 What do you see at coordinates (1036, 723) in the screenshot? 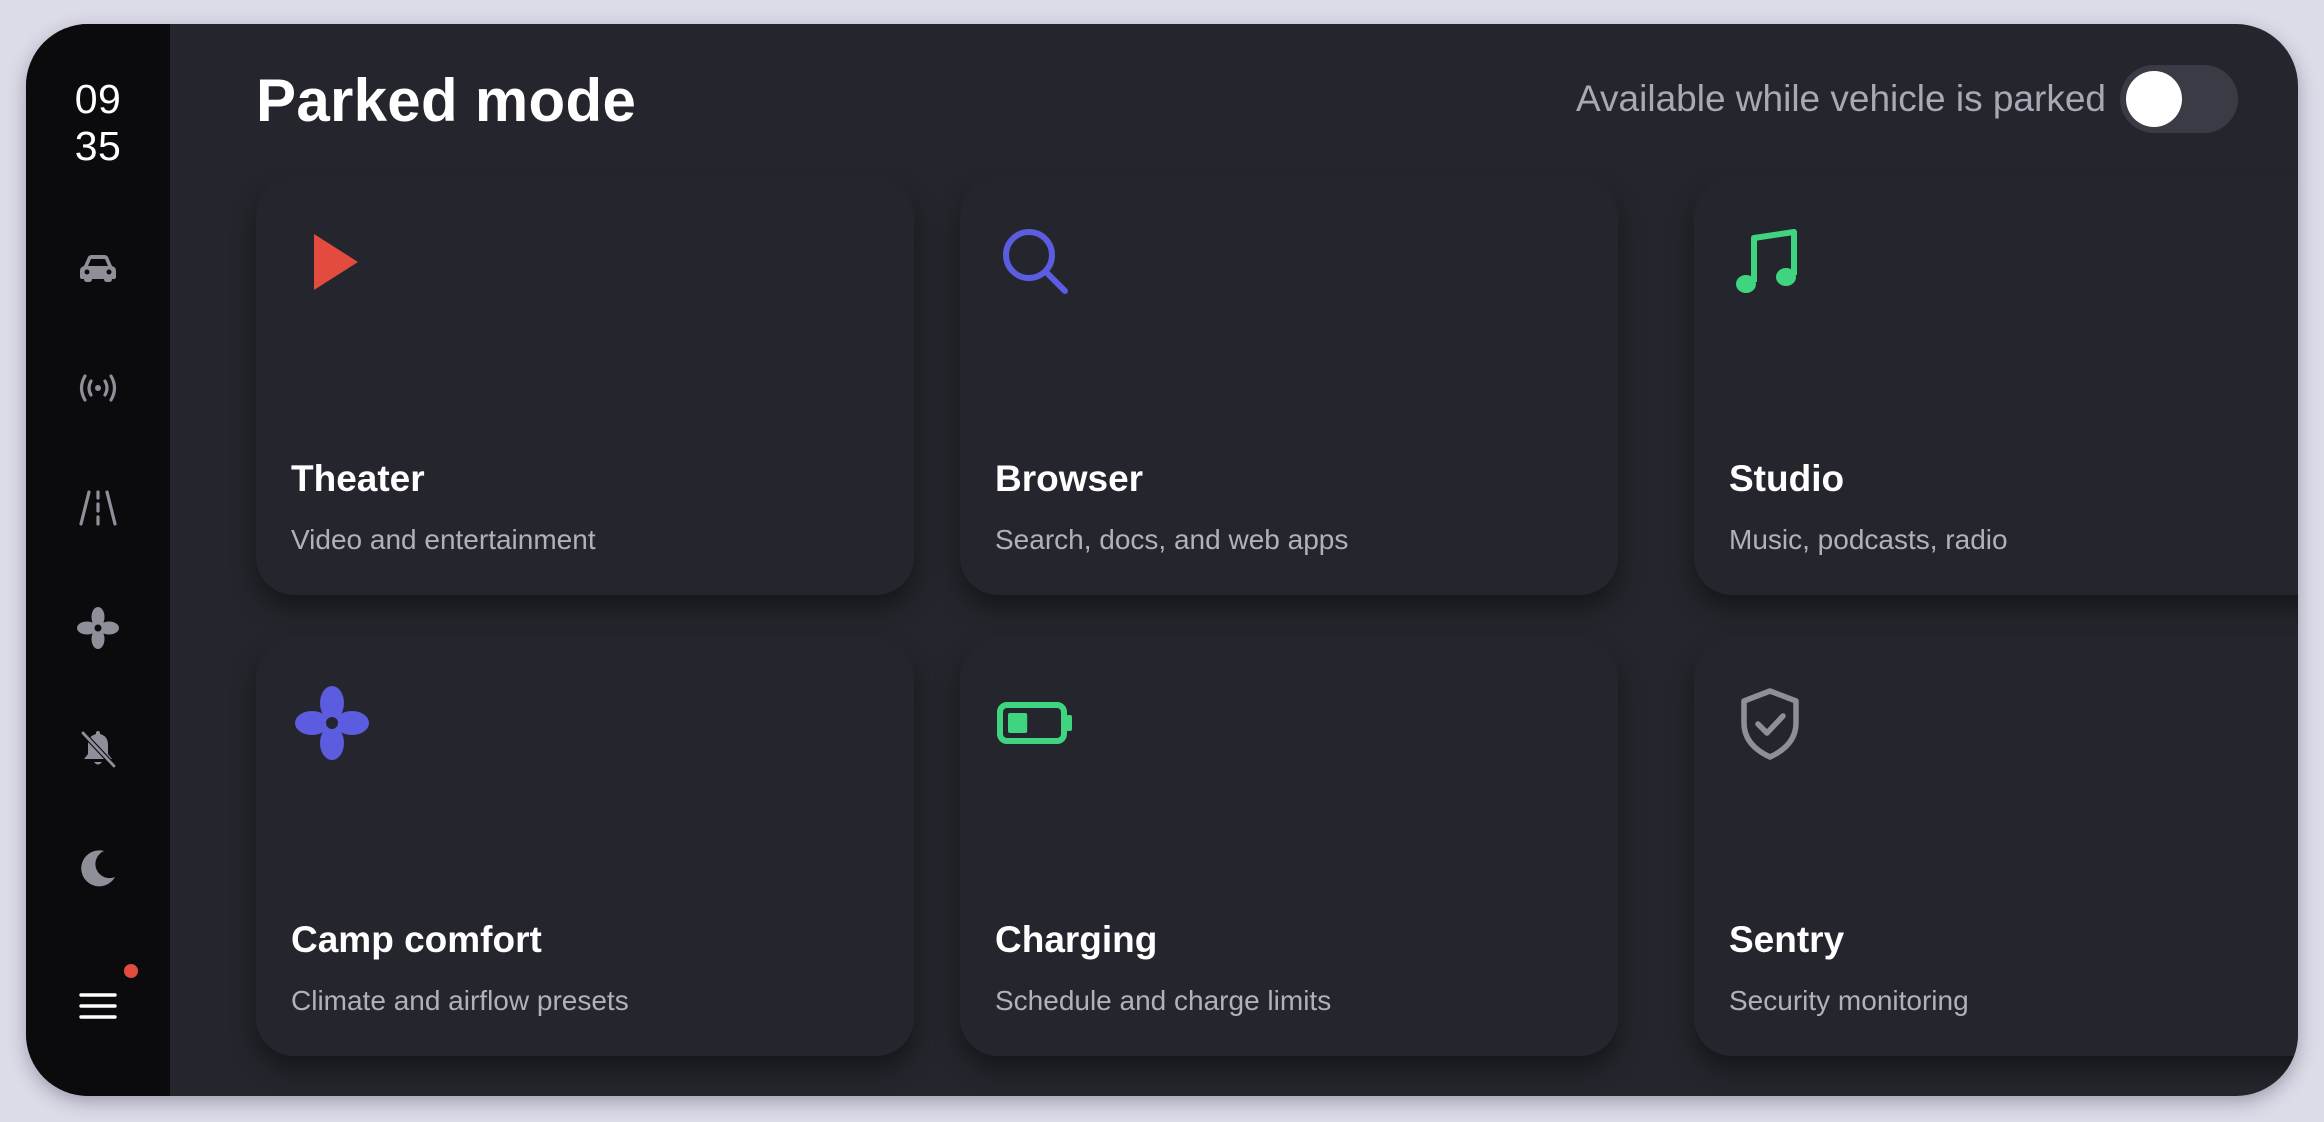
I see `battery-icon` at bounding box center [1036, 723].